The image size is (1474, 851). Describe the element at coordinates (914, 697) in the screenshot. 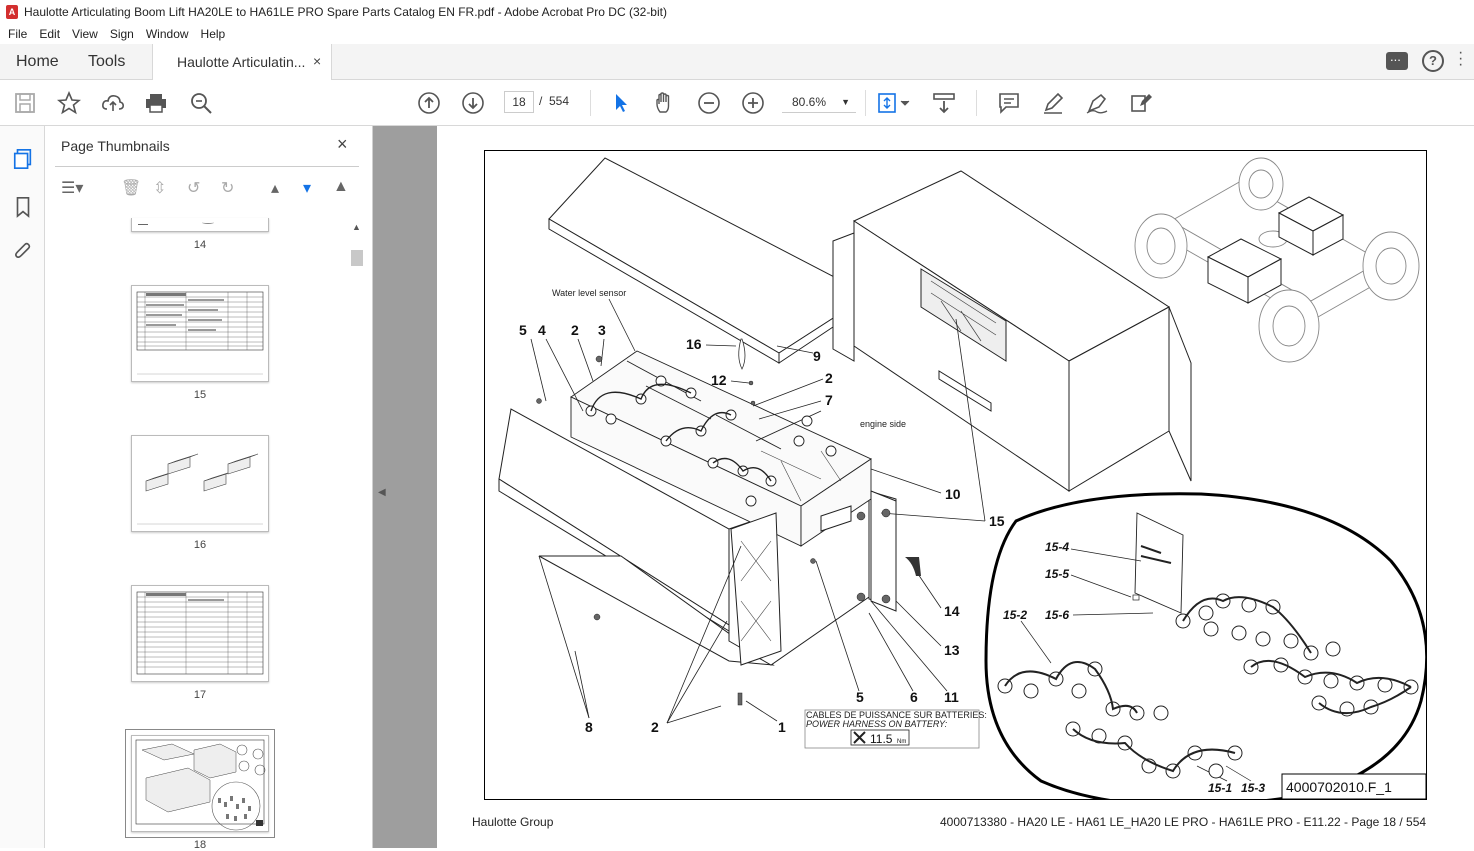

I see `callout: 6` at that location.